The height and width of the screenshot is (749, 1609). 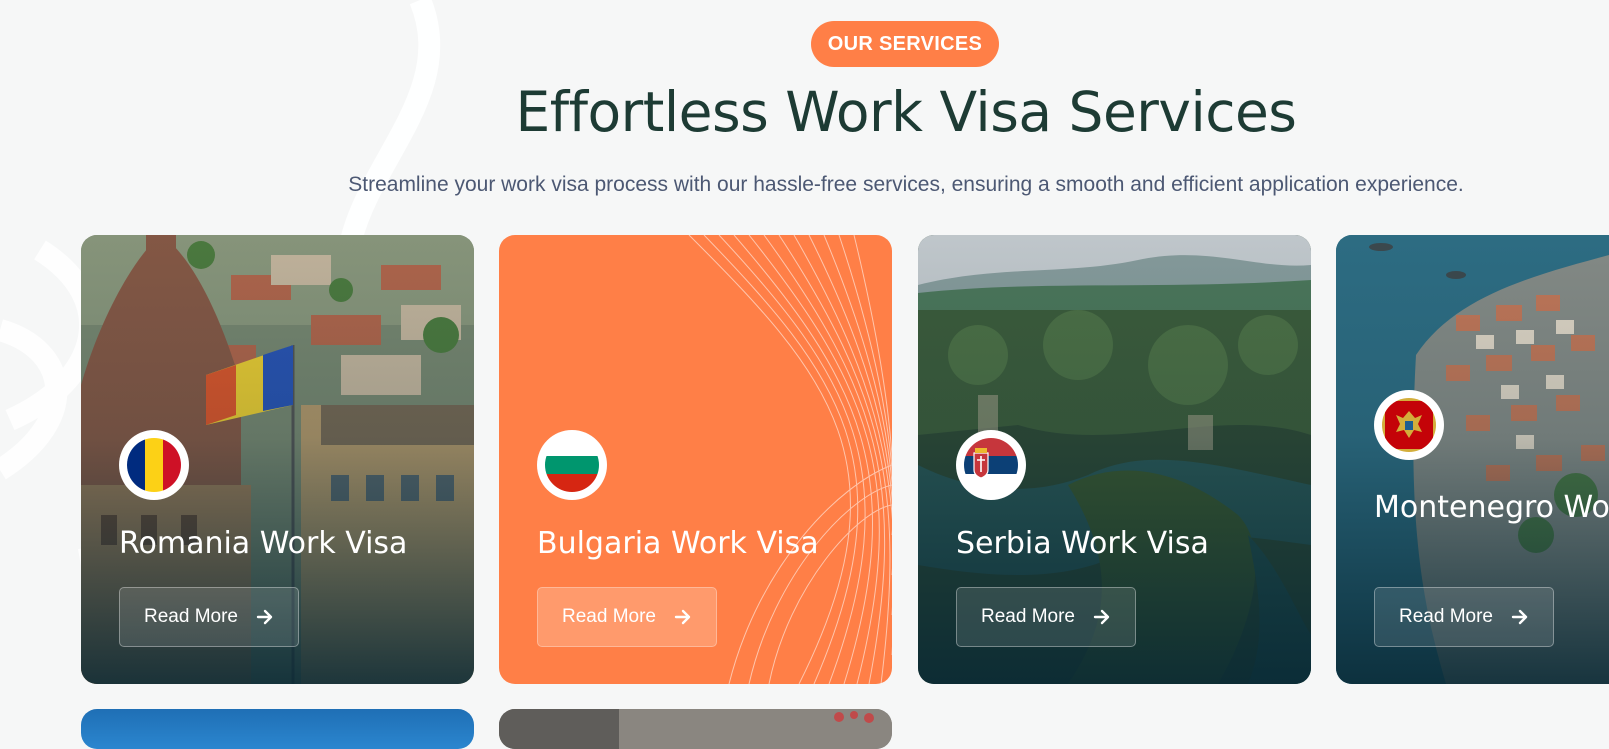 I want to click on card-background-image, so click(x=695, y=729).